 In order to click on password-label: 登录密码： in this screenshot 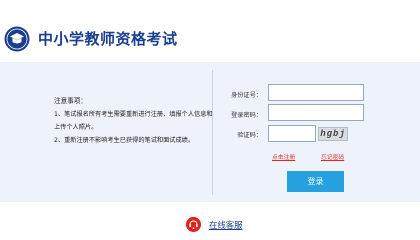, I will do `click(246, 115)`.